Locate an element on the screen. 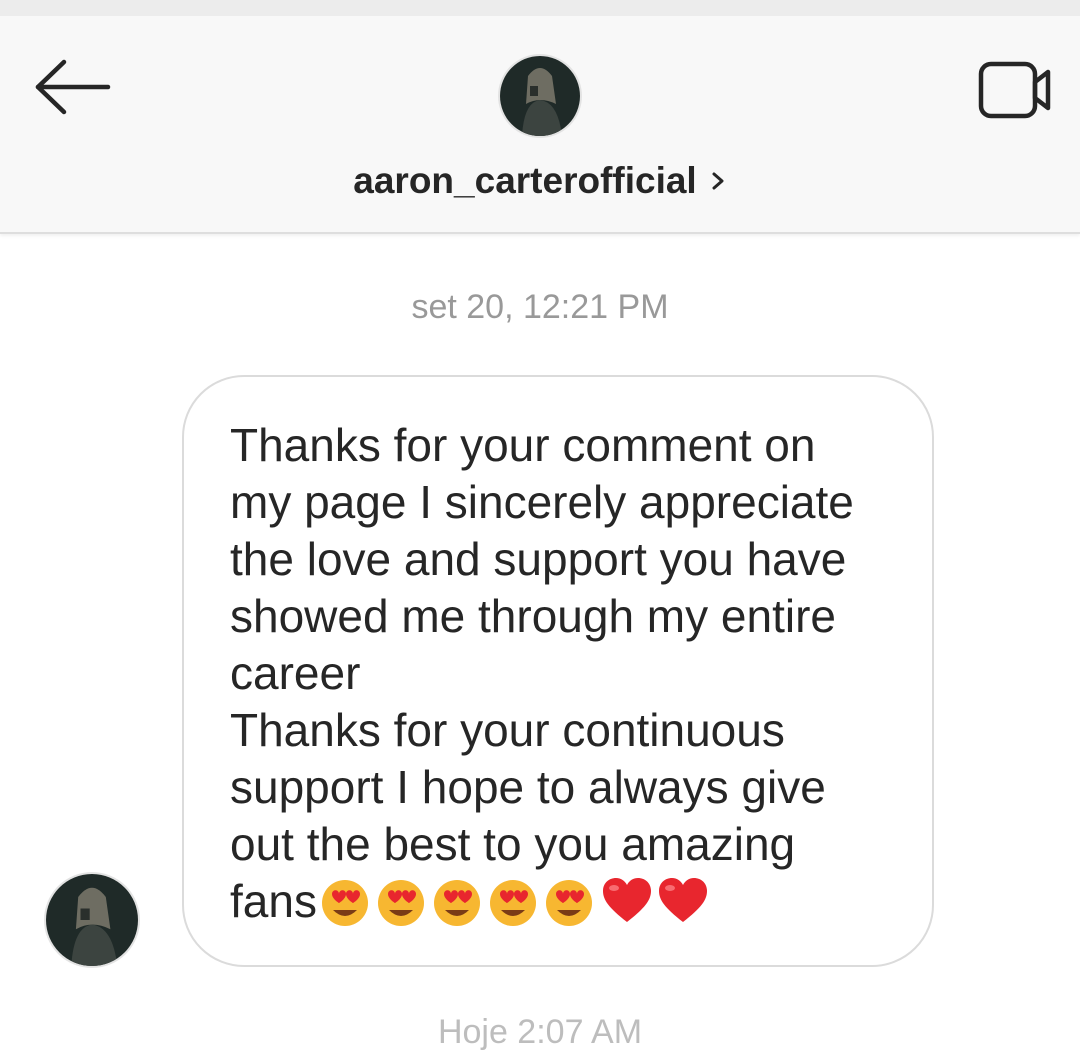  username-link: aaron_carterofficial is located at coordinates (540, 181).